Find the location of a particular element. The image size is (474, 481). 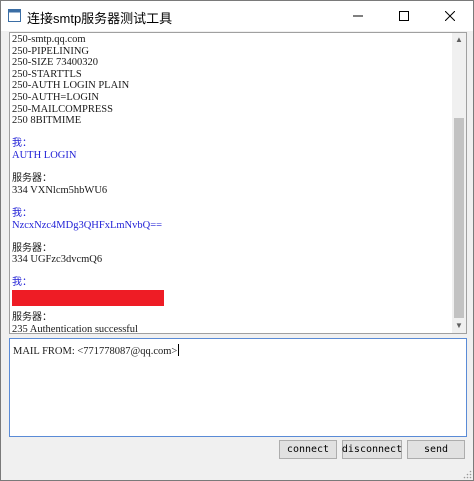

command-input-value: MAIL FROM: <771778087@qq.com> is located at coordinates (95, 351).